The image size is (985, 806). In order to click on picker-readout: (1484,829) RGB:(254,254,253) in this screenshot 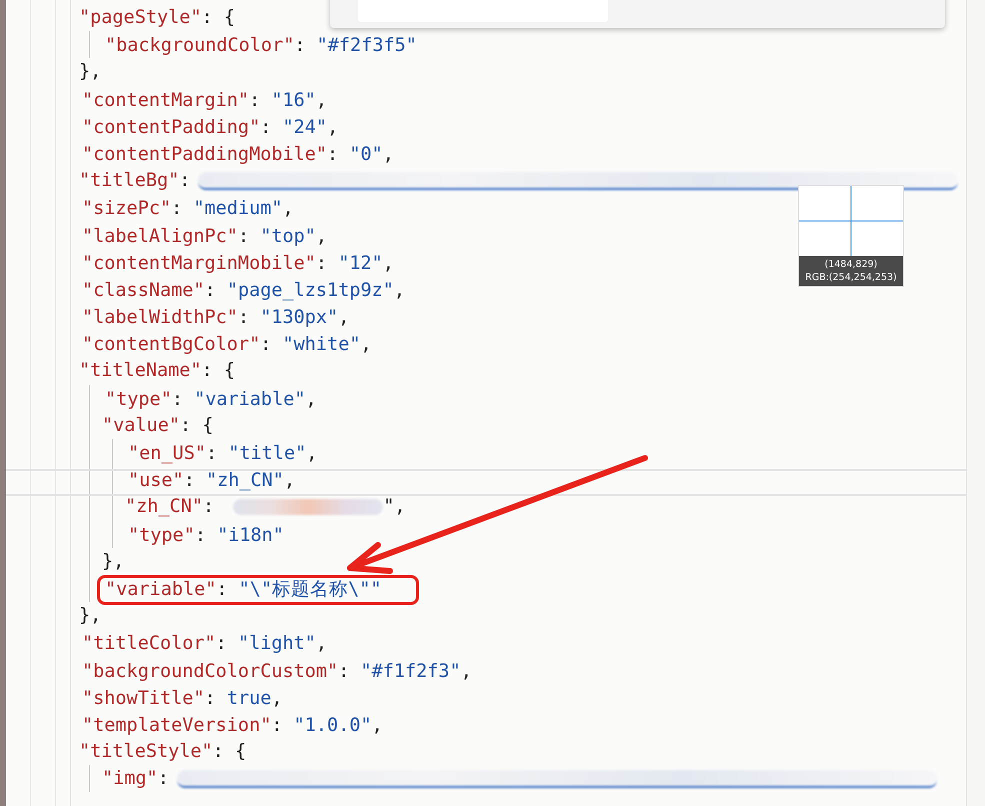, I will do `click(851, 271)`.